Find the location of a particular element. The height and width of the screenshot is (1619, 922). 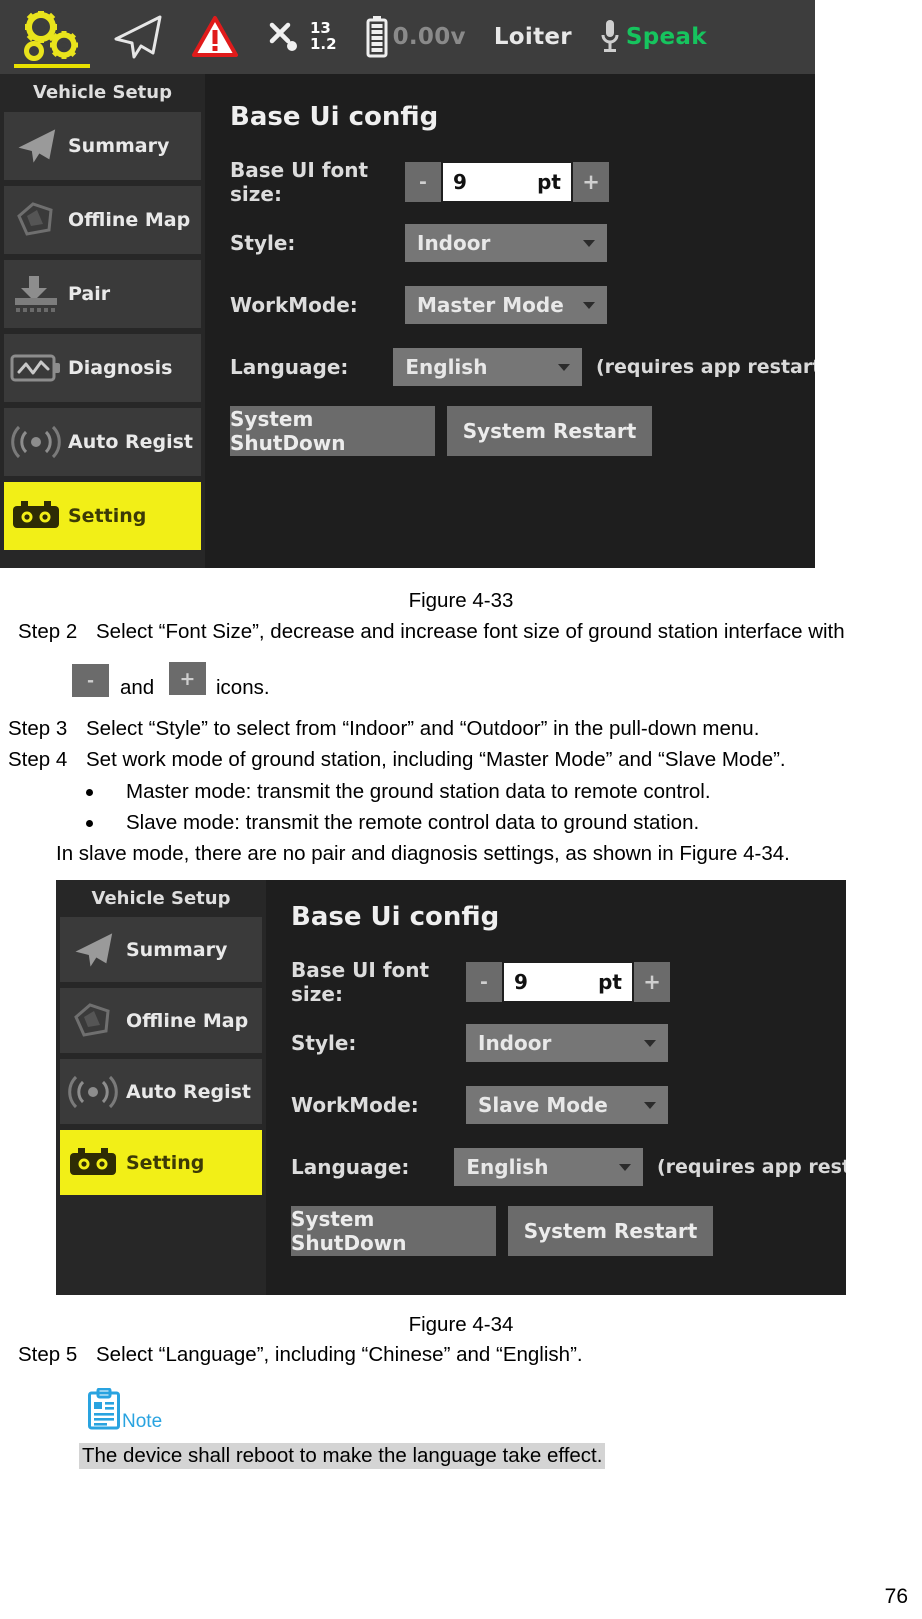

workmode-select: Slave Mode is located at coordinates (567, 1105).